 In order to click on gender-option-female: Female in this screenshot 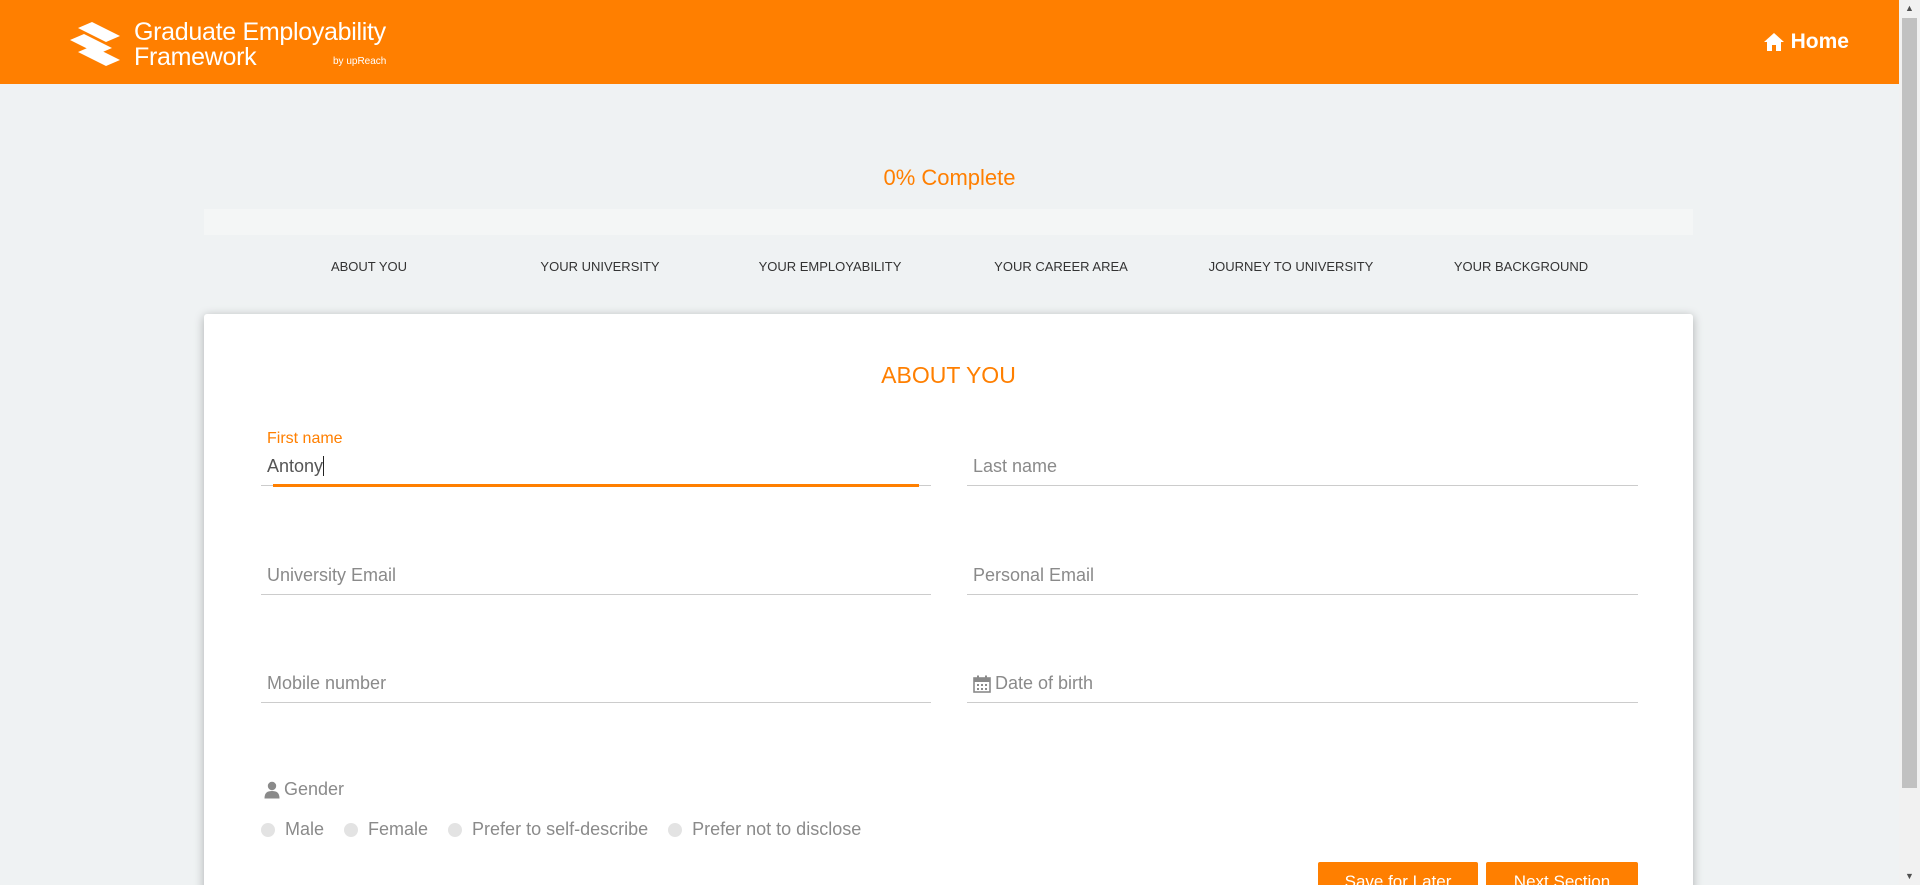, I will do `click(386, 829)`.